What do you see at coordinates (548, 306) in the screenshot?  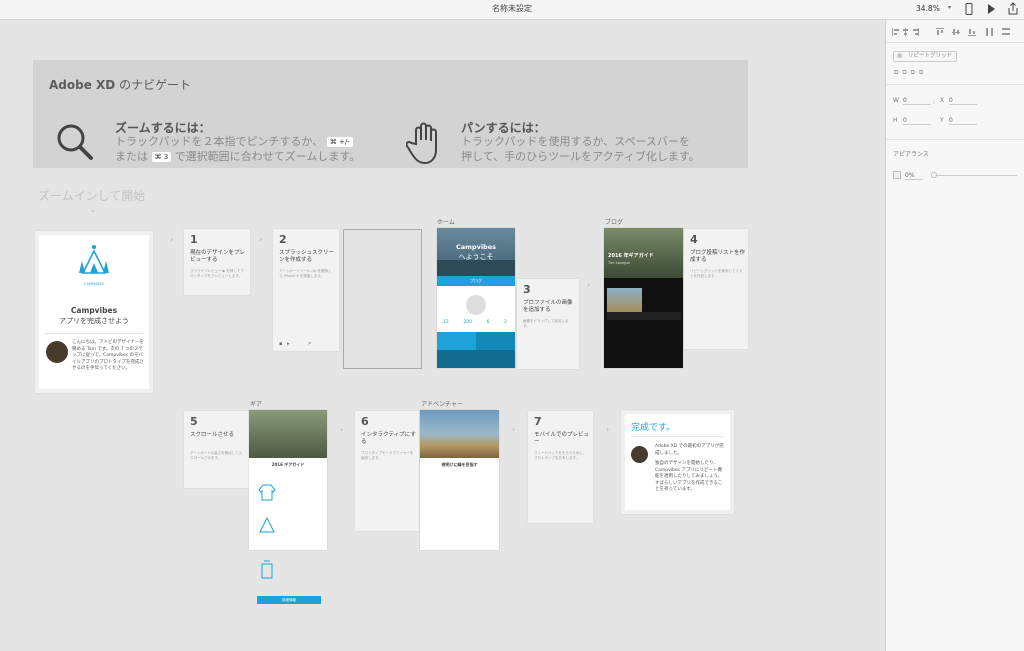 I see `step-title: プロファイルの画像を追加する` at bounding box center [548, 306].